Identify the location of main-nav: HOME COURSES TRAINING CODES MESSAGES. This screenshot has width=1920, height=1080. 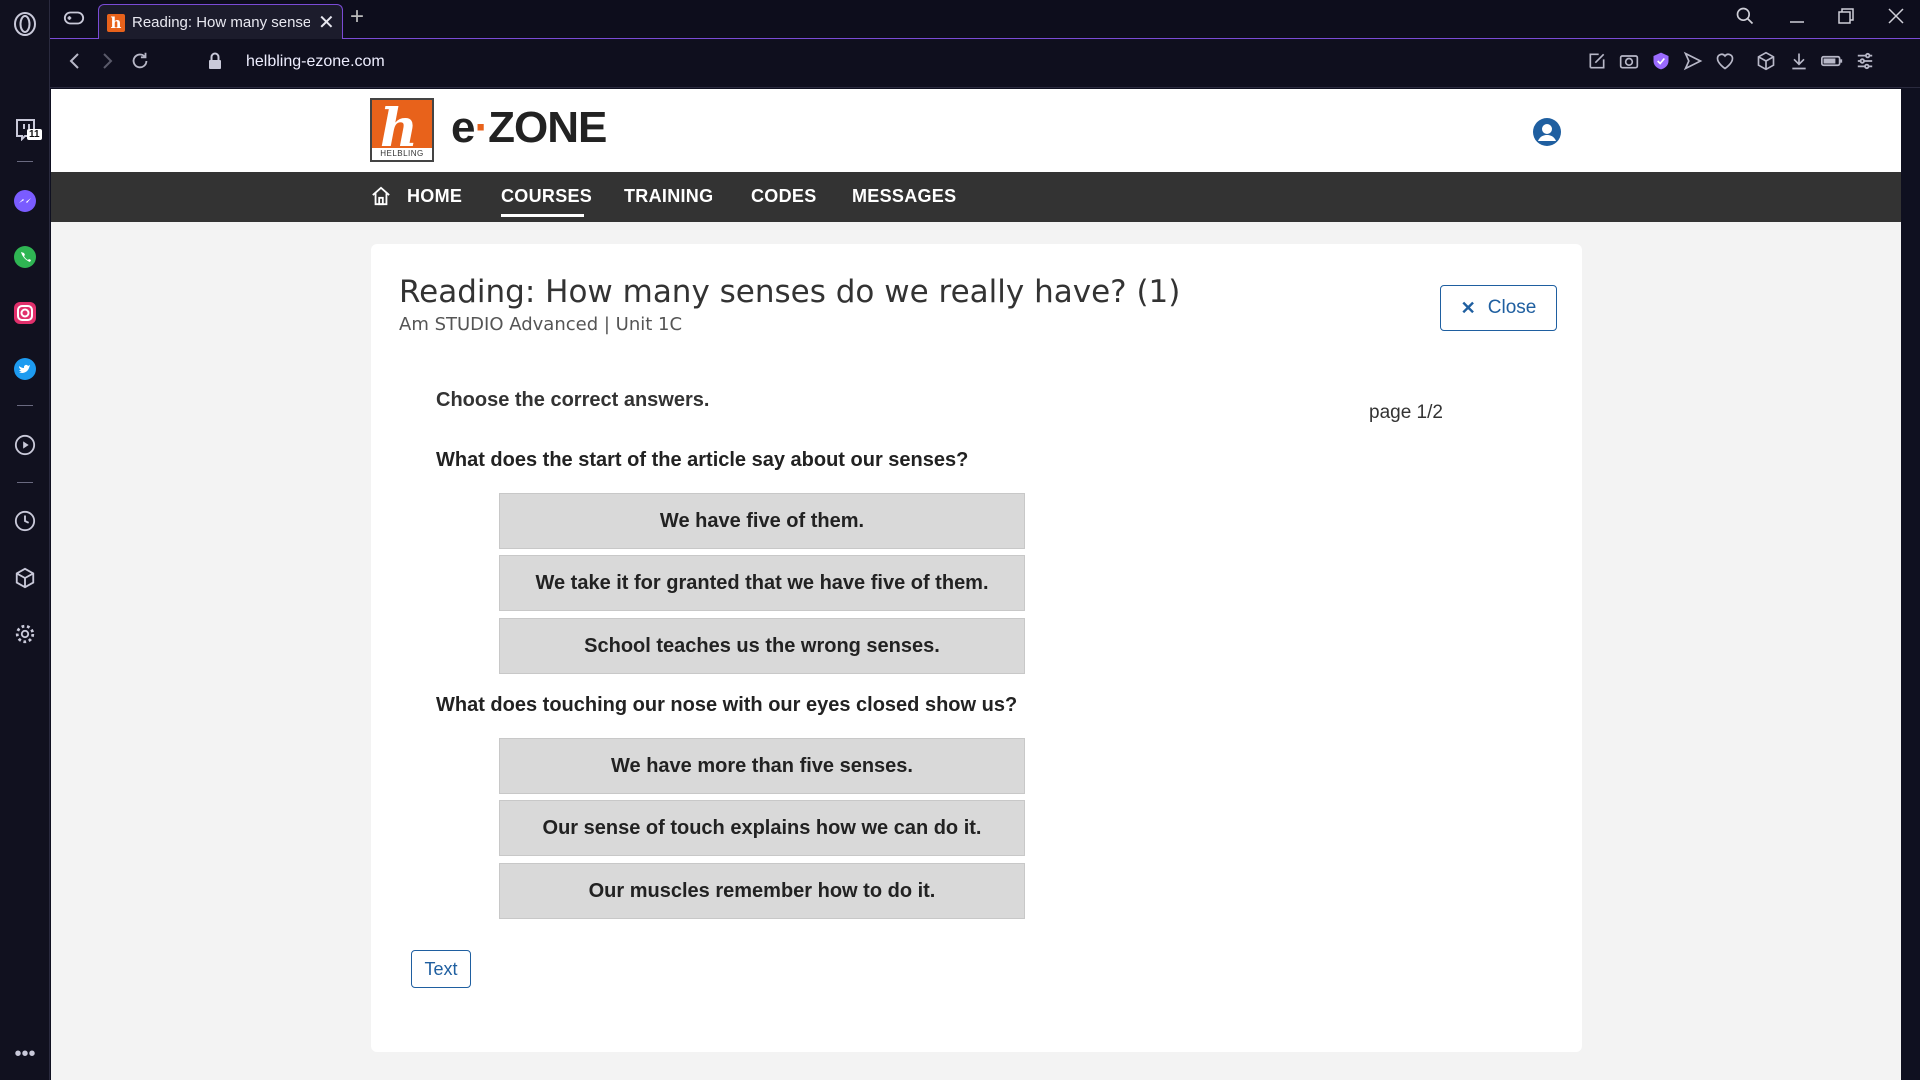
(976, 197).